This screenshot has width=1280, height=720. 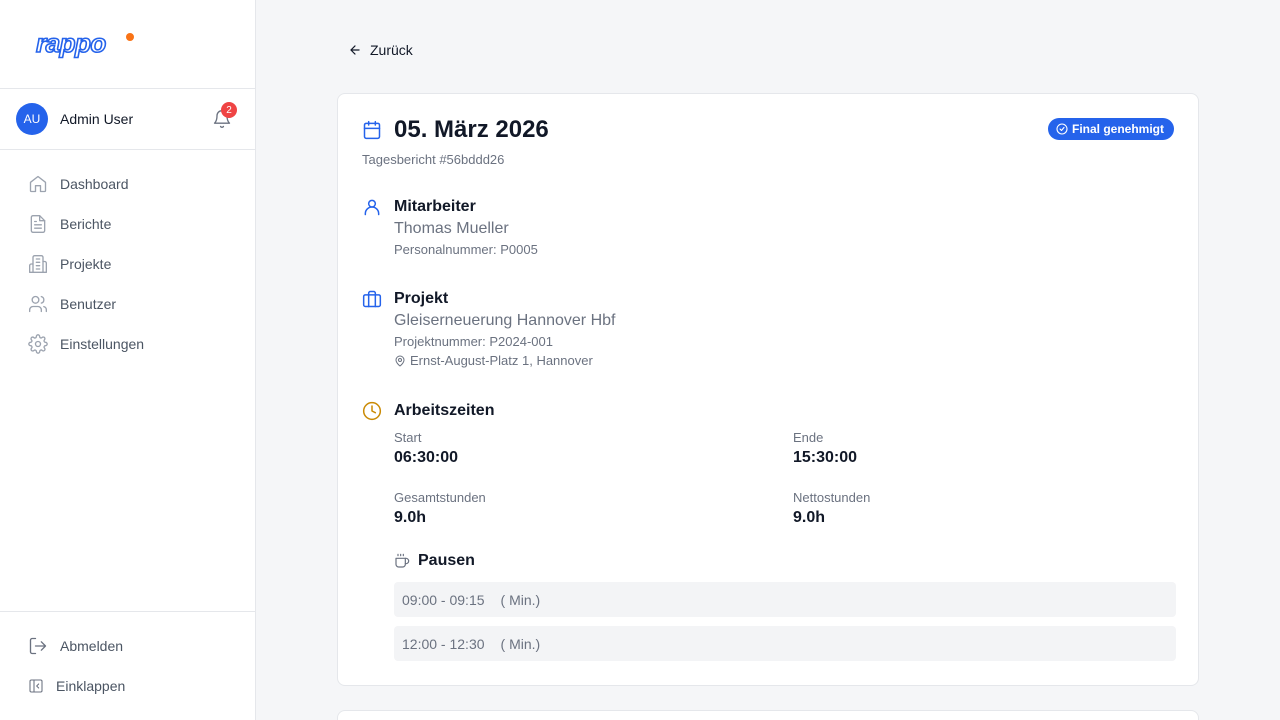 I want to click on nav-item-dashboard: Dashboard, so click(x=86, y=184).